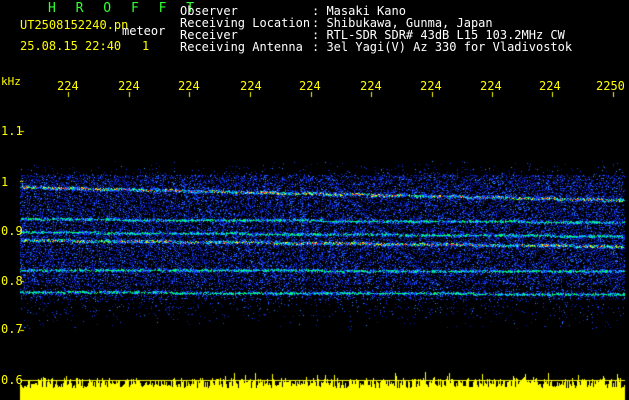 The height and width of the screenshot is (400, 629). What do you see at coordinates (442, 47) in the screenshot?
I see `antenna-value: : 3el Yagi(V) Az 330 for Vladivostok` at bounding box center [442, 47].